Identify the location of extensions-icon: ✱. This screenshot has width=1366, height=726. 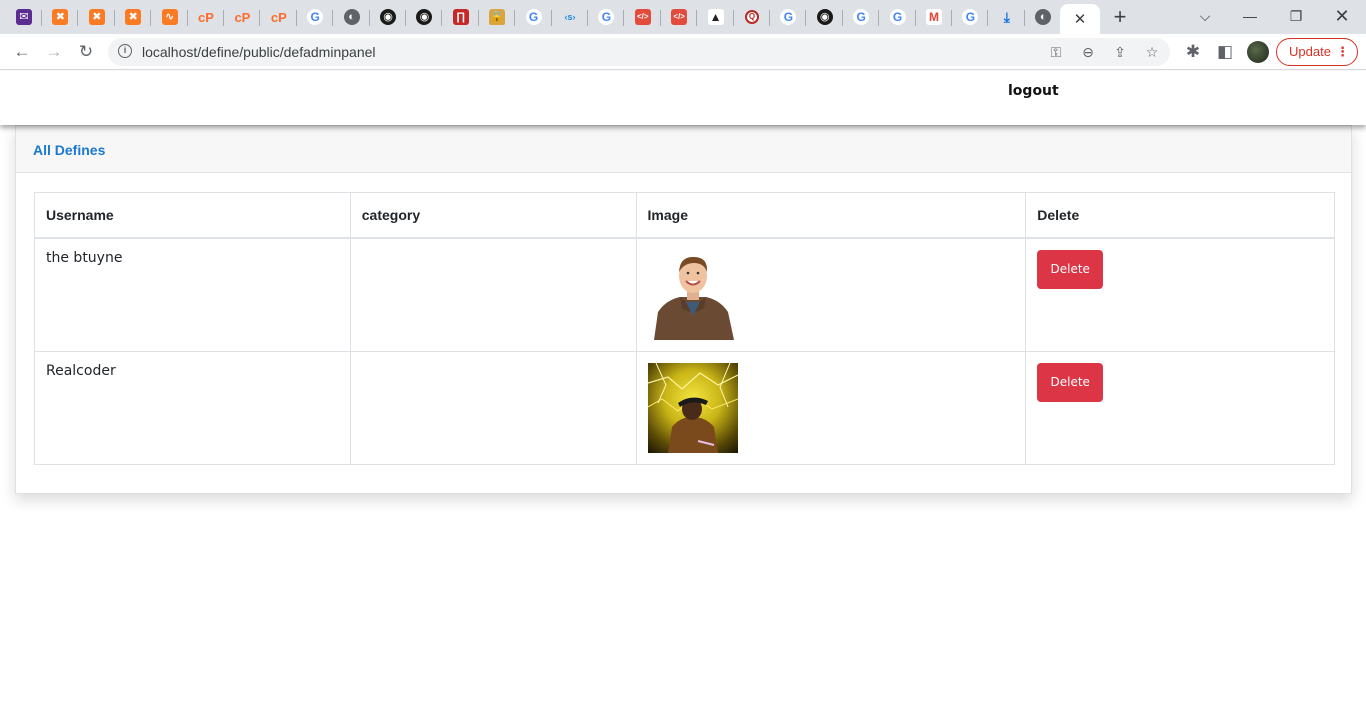
(1193, 52).